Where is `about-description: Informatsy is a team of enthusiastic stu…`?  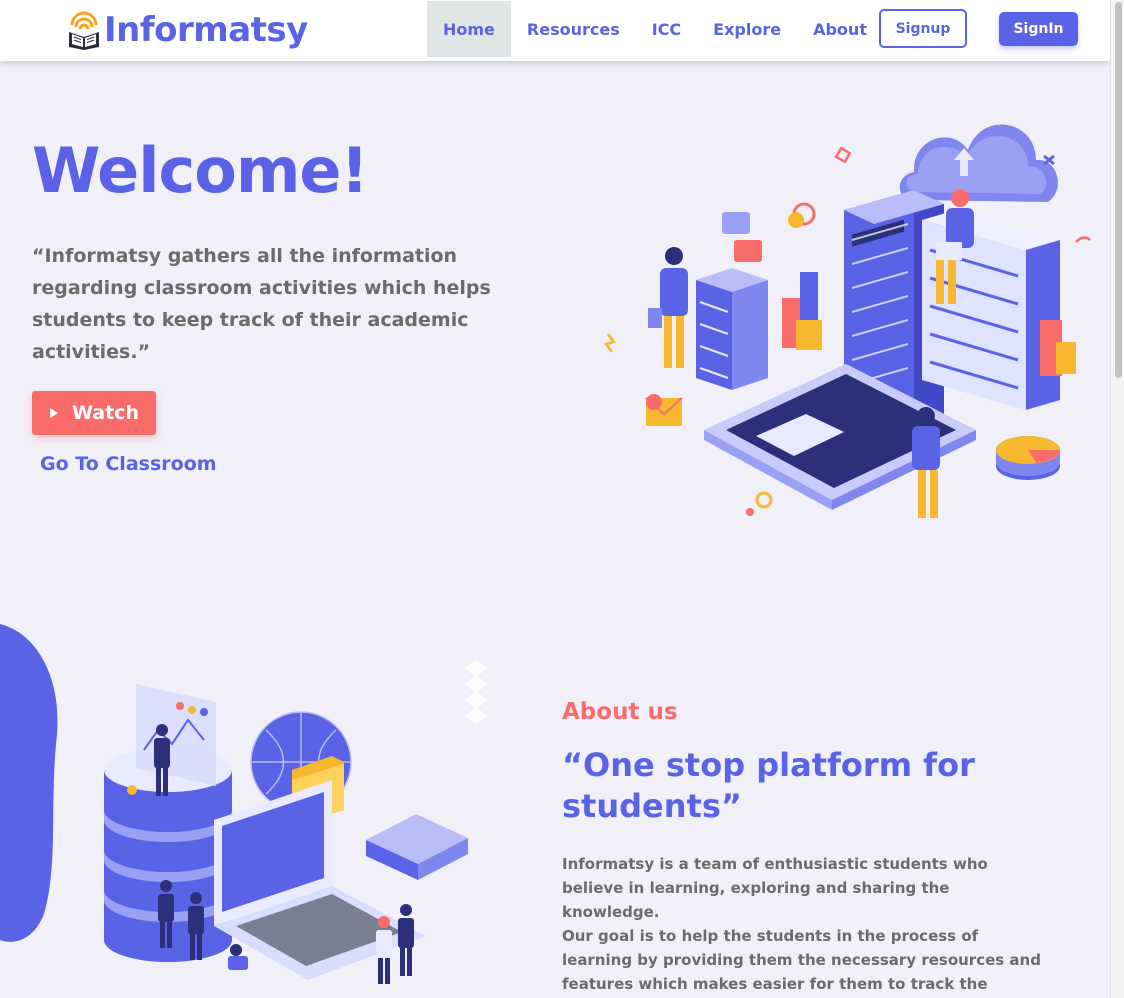
about-description: Informatsy is a team of enthusiastic stu… is located at coordinates (807, 925).